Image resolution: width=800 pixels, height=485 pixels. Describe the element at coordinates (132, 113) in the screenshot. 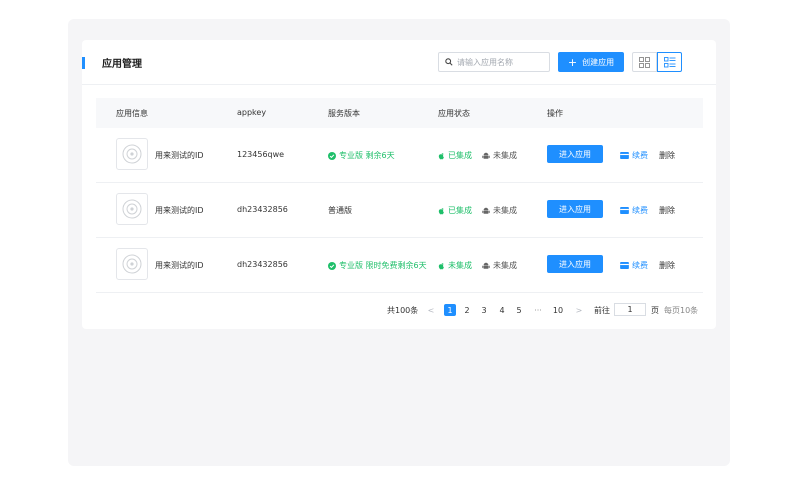

I see `column-header-app-info: 应用信息` at that location.